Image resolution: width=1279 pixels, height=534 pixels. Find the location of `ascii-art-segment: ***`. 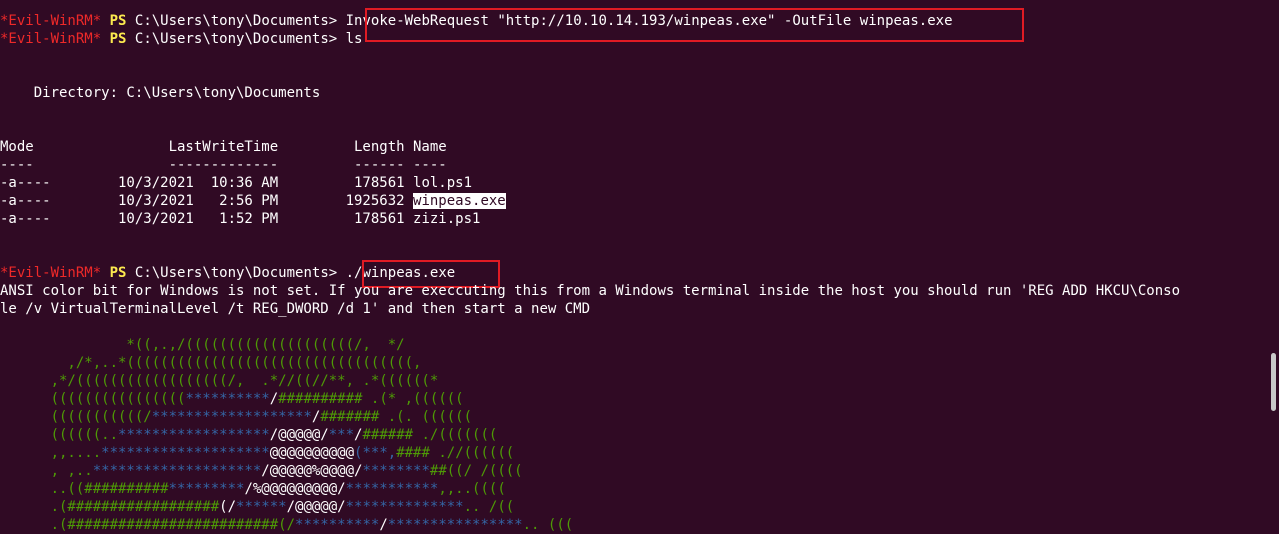

ascii-art-segment: *** is located at coordinates (341, 435).